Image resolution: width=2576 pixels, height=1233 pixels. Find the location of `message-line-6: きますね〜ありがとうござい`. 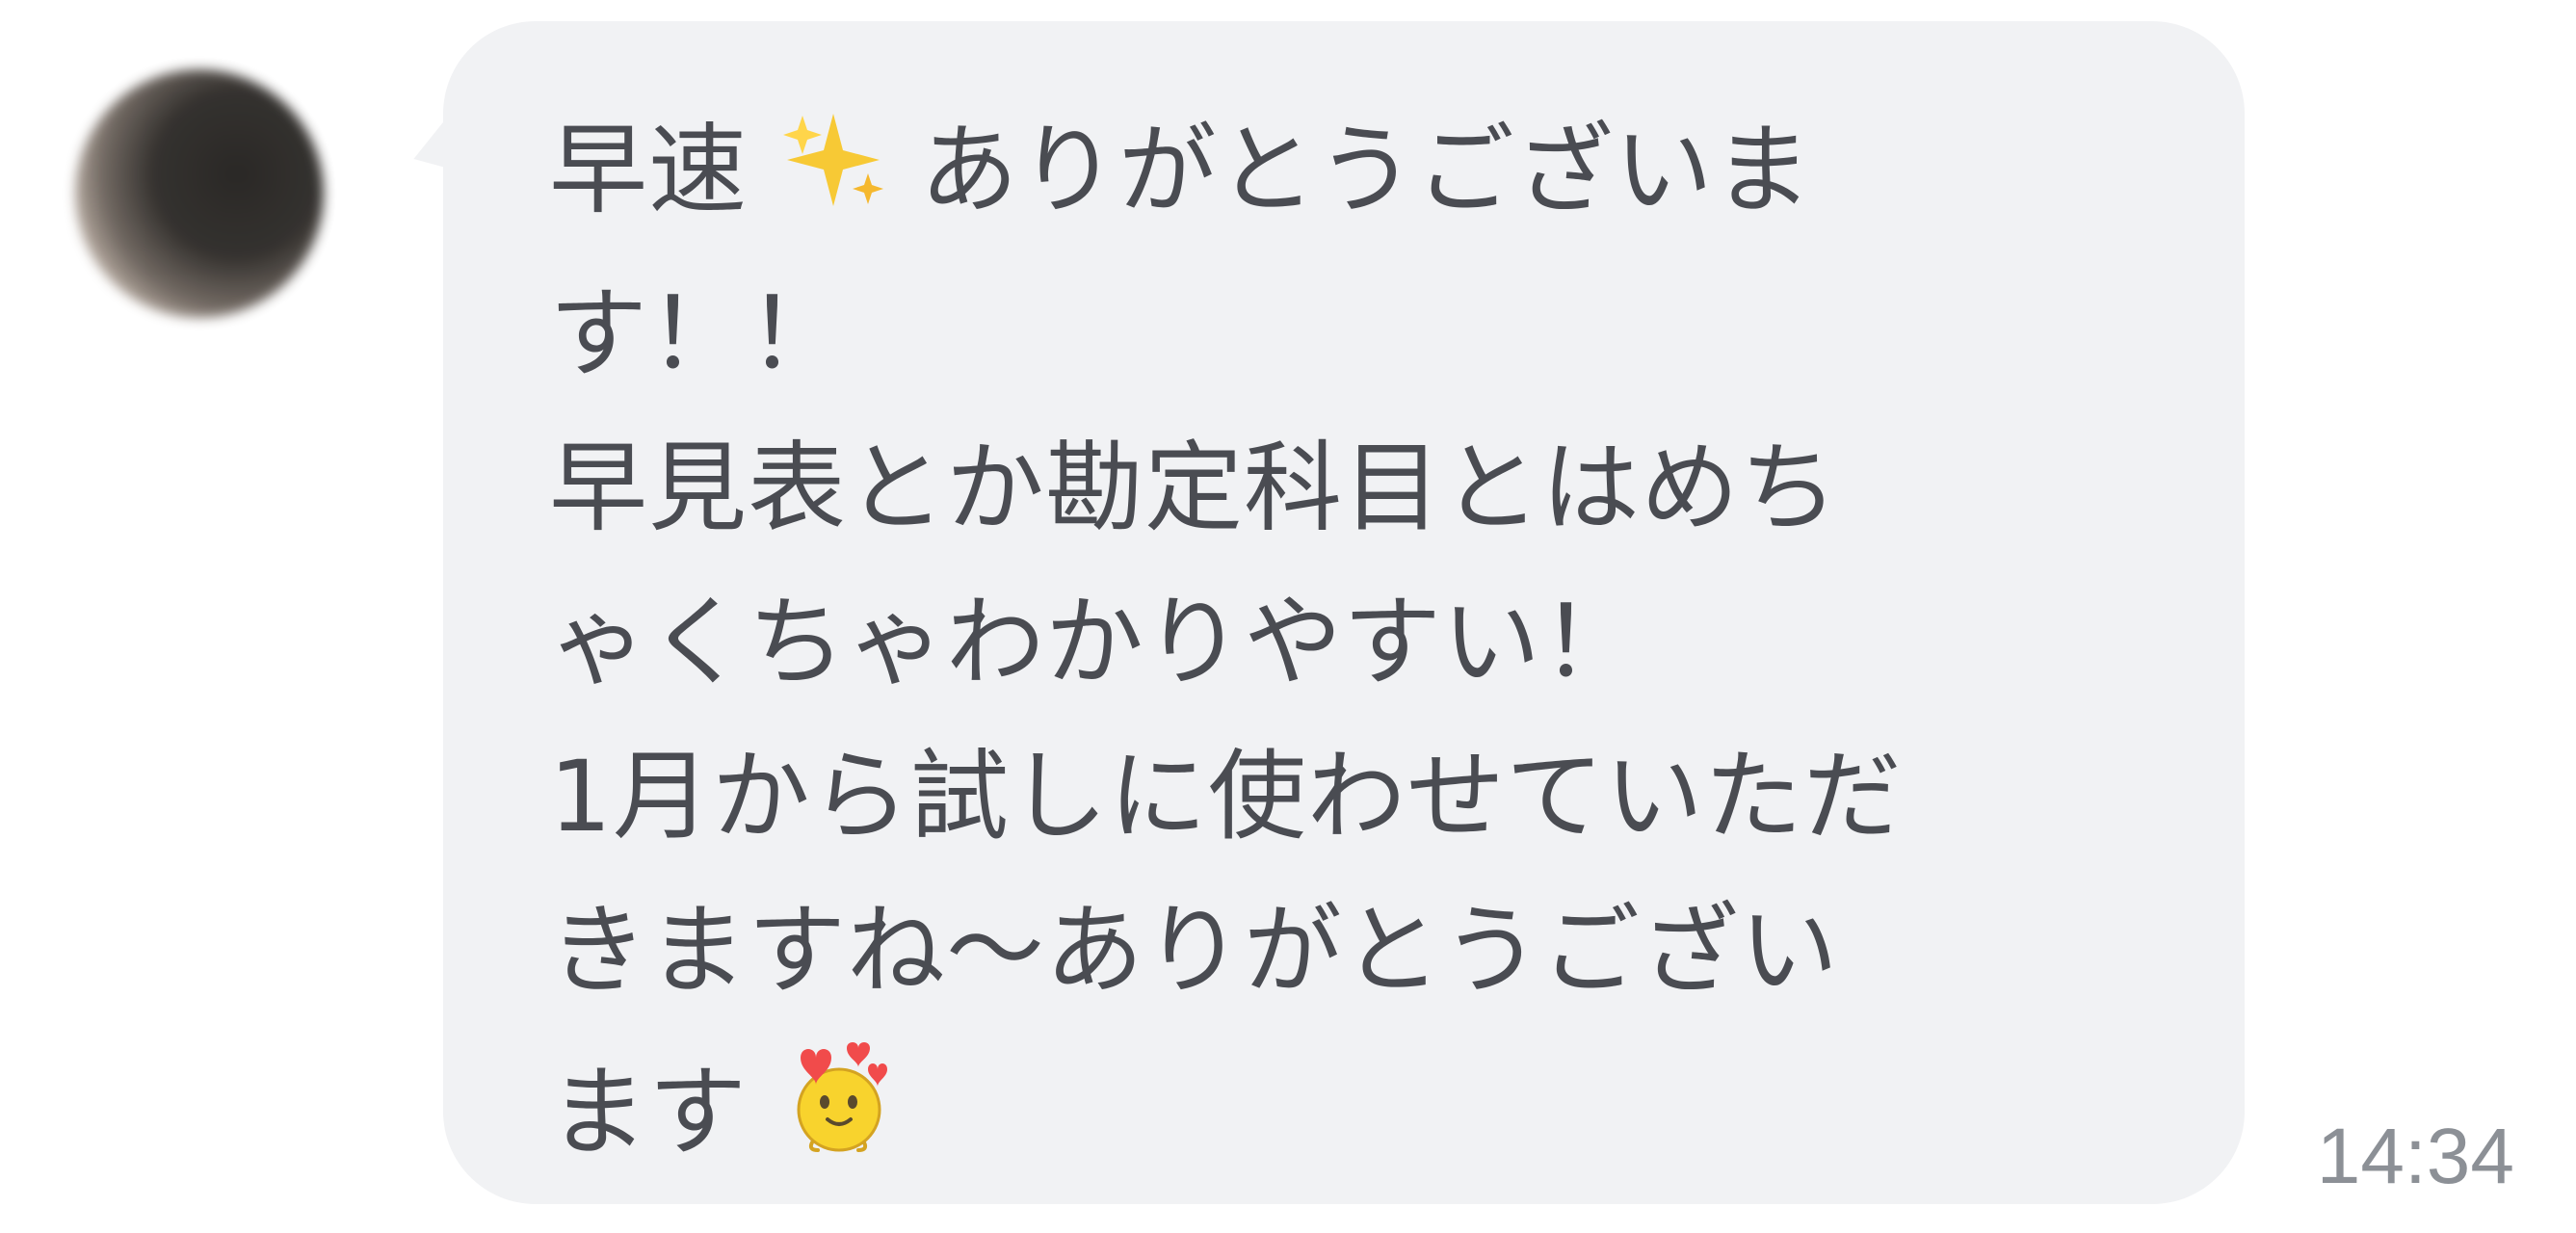

message-line-6: きますね〜ありがとうござい is located at coordinates (1194, 951).